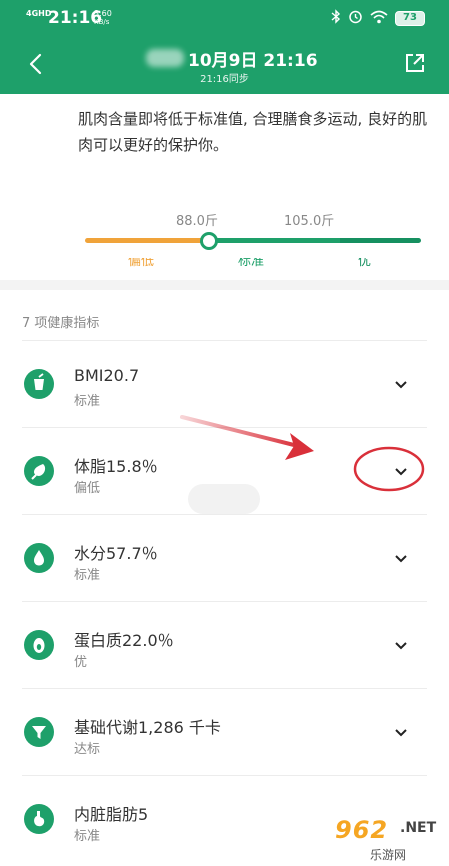 Image resolution: width=449 pixels, height=866 pixels. What do you see at coordinates (224, 732) in the screenshot?
I see `metric-row-metabolism: 基础代谢1,286 千卡 达标` at bounding box center [224, 732].